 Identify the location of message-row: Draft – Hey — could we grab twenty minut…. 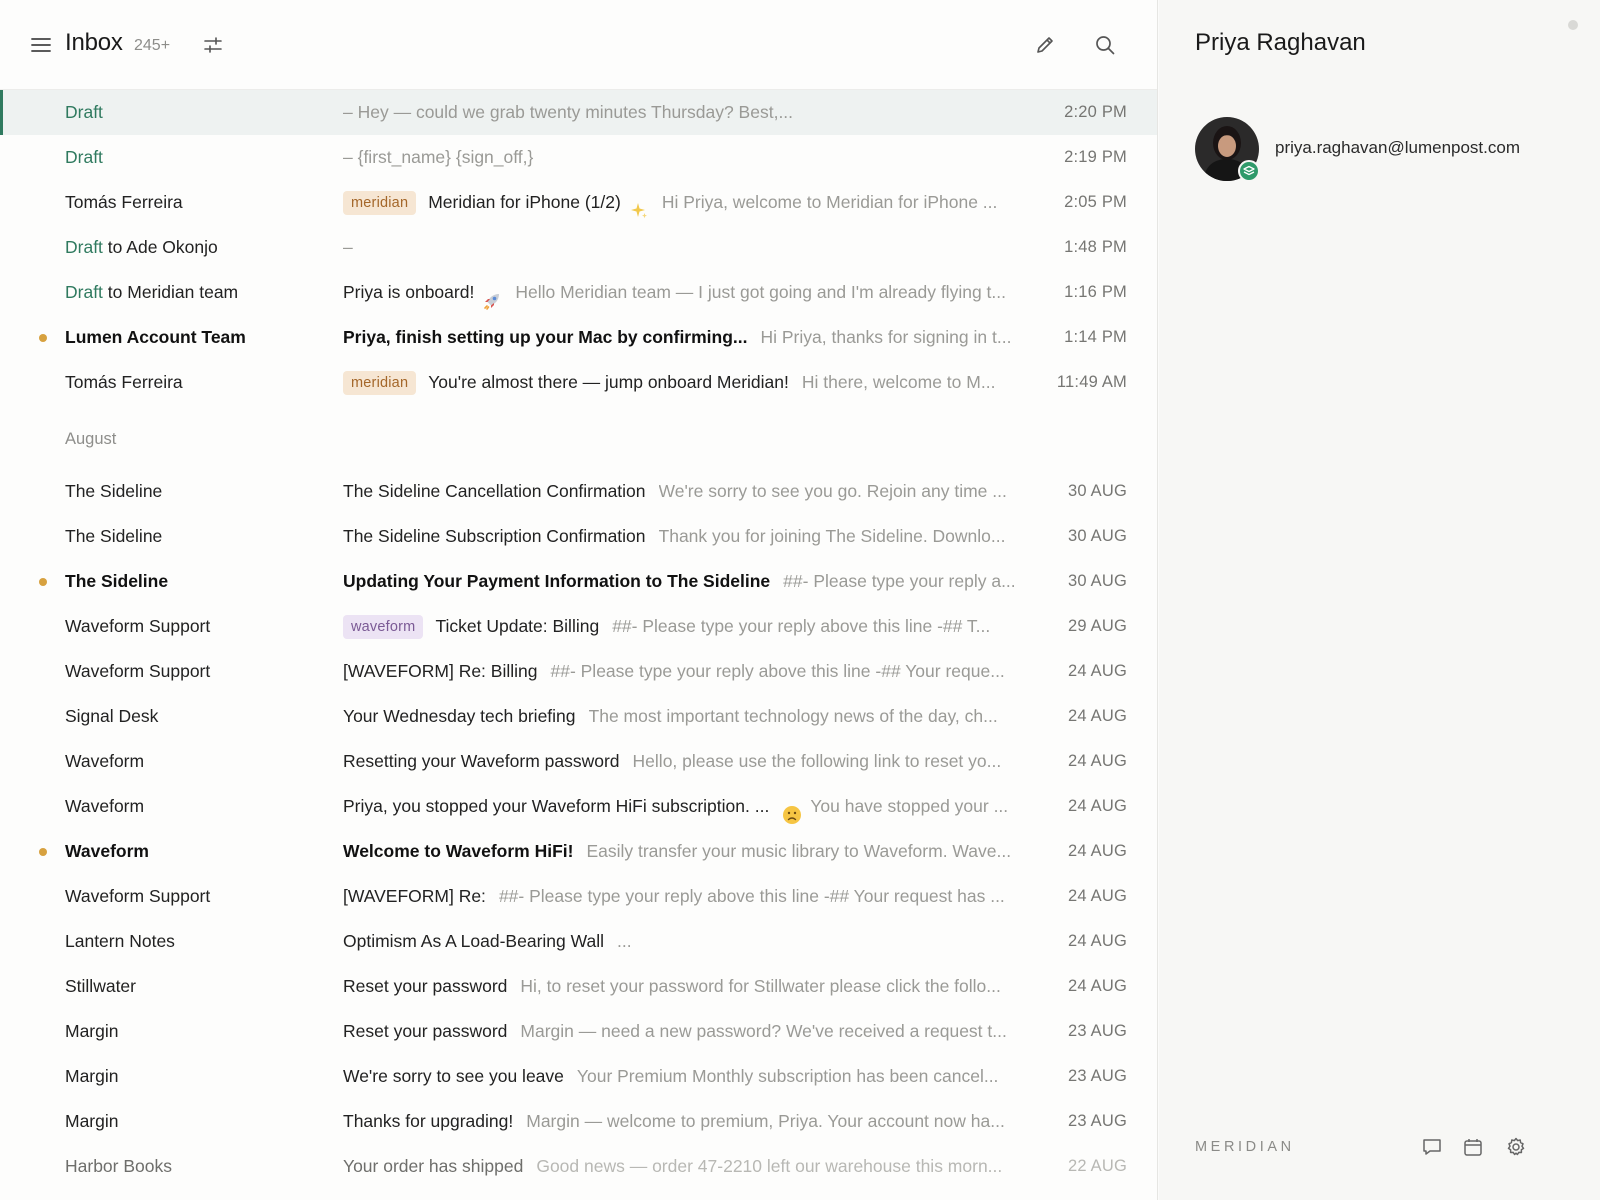
(578, 112).